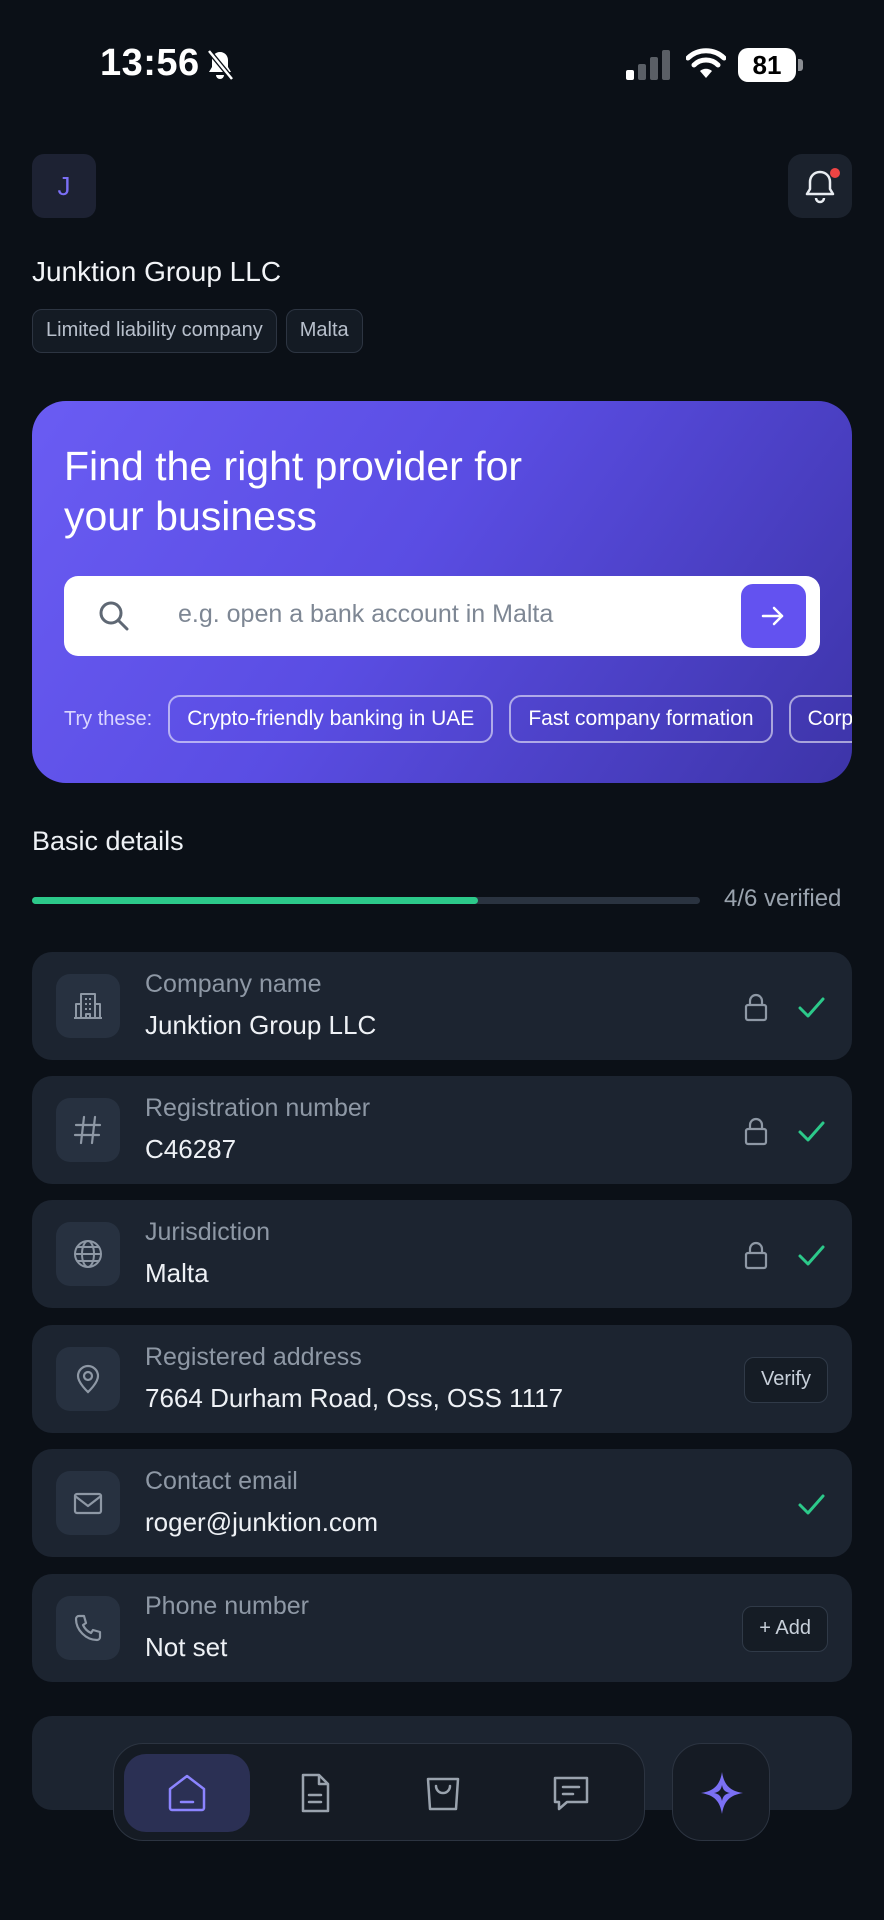 This screenshot has width=884, height=1920. What do you see at coordinates (227, 1606) in the screenshot?
I see `detail-label: Phone number` at bounding box center [227, 1606].